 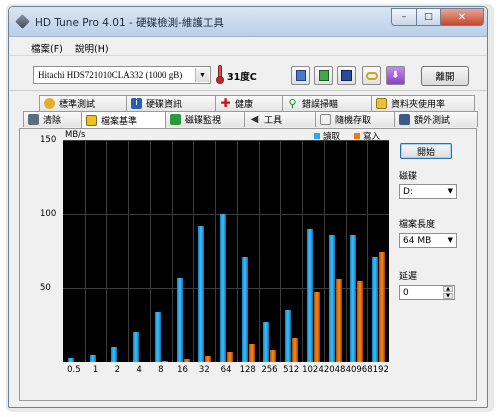 I want to click on tab-extra-tests: 額外測試, so click(x=436, y=119).